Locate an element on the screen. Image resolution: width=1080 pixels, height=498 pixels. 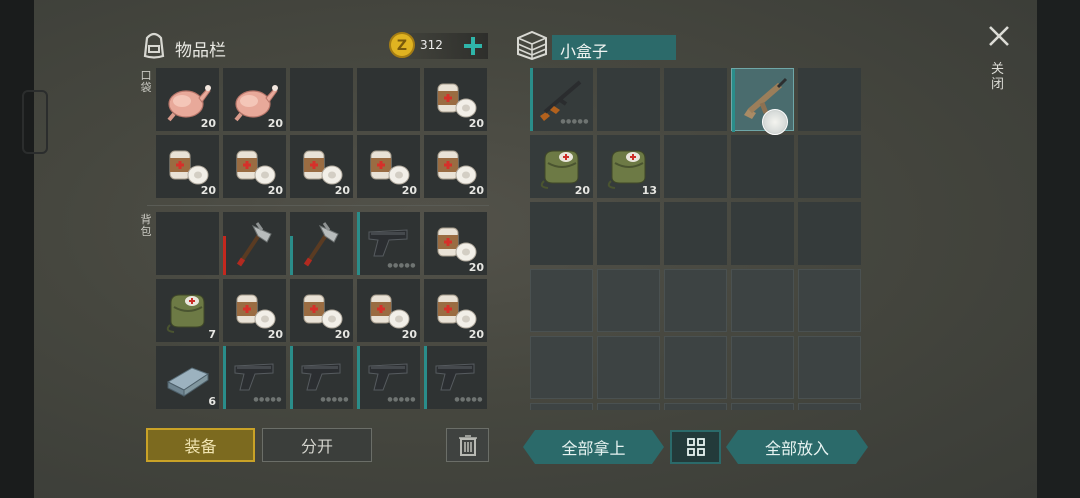
put-all-label: 全部放入 is located at coordinates (796, 448).